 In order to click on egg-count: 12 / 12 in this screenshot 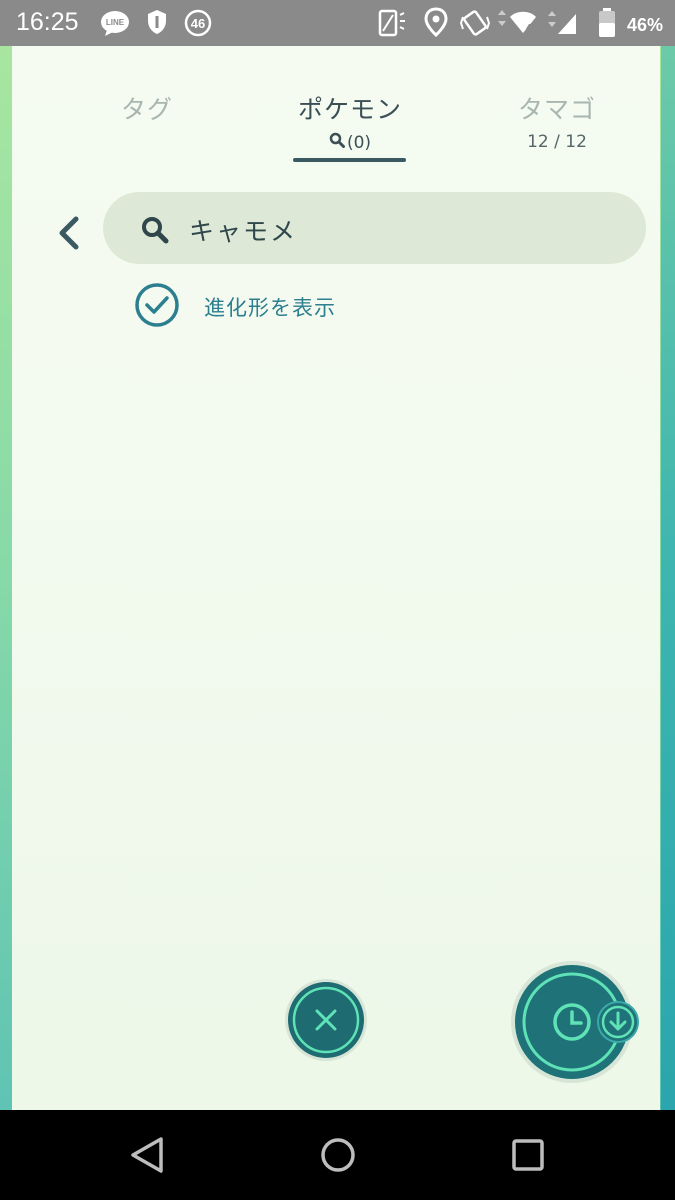, I will do `click(557, 142)`.